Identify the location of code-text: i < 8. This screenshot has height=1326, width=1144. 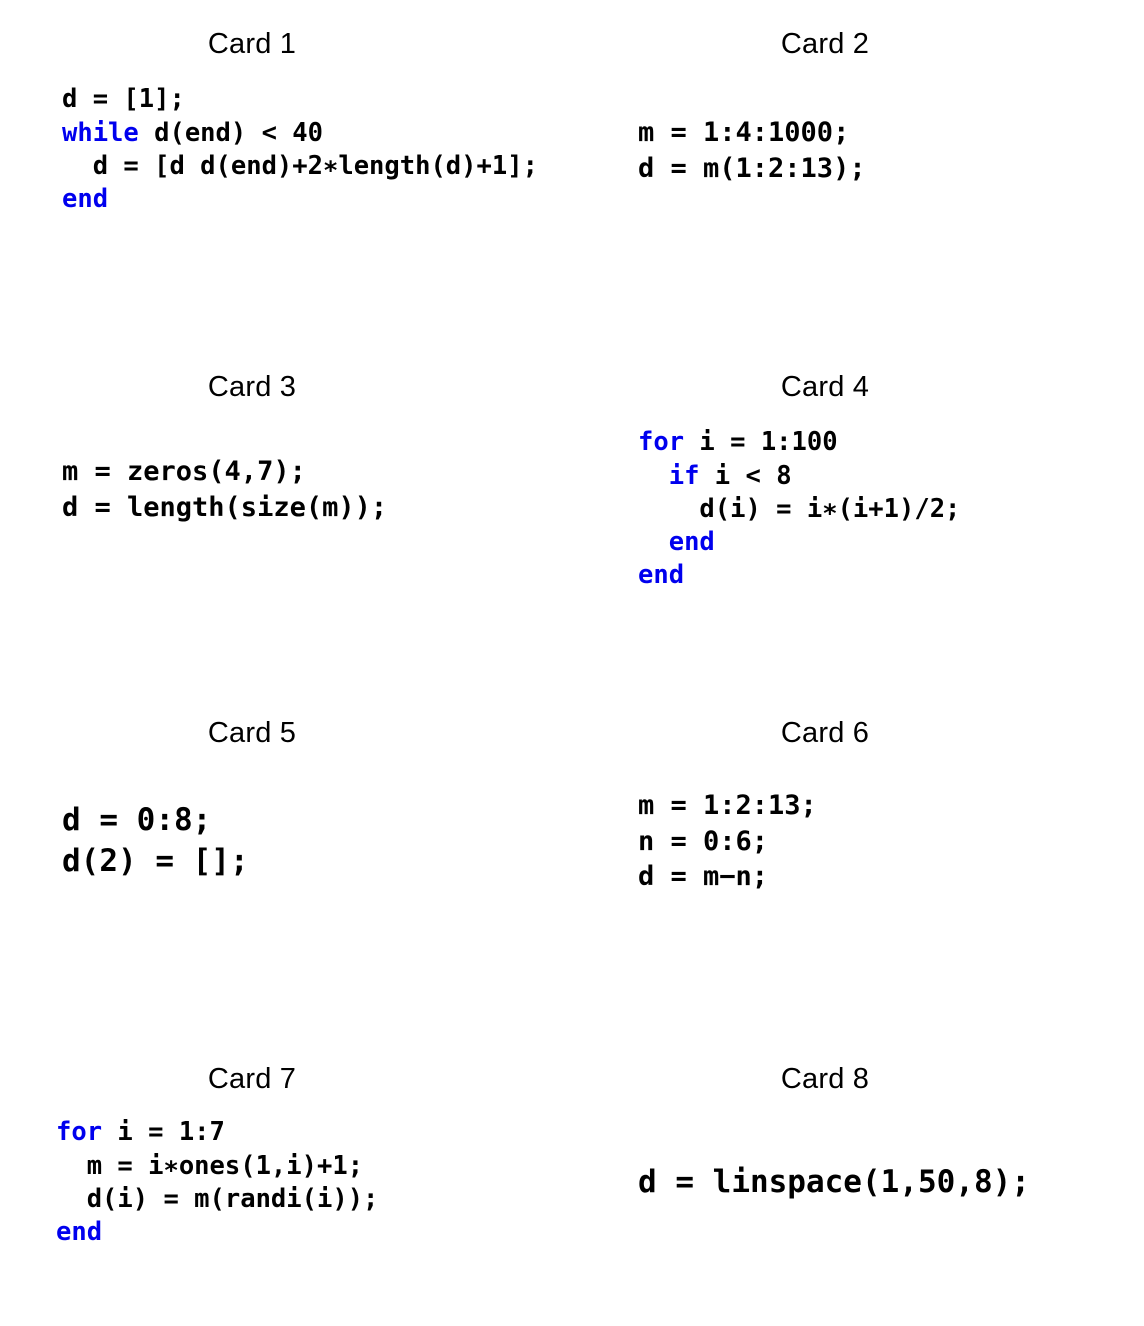
(745, 475).